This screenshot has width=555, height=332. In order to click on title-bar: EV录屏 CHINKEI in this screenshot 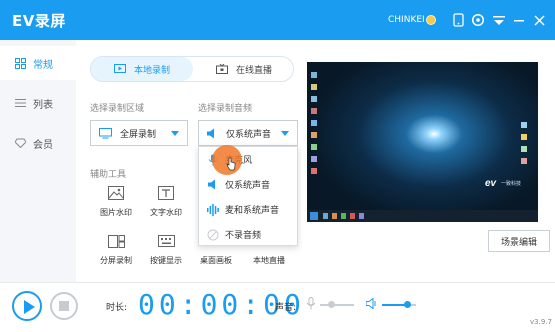, I will do `click(277, 20)`.